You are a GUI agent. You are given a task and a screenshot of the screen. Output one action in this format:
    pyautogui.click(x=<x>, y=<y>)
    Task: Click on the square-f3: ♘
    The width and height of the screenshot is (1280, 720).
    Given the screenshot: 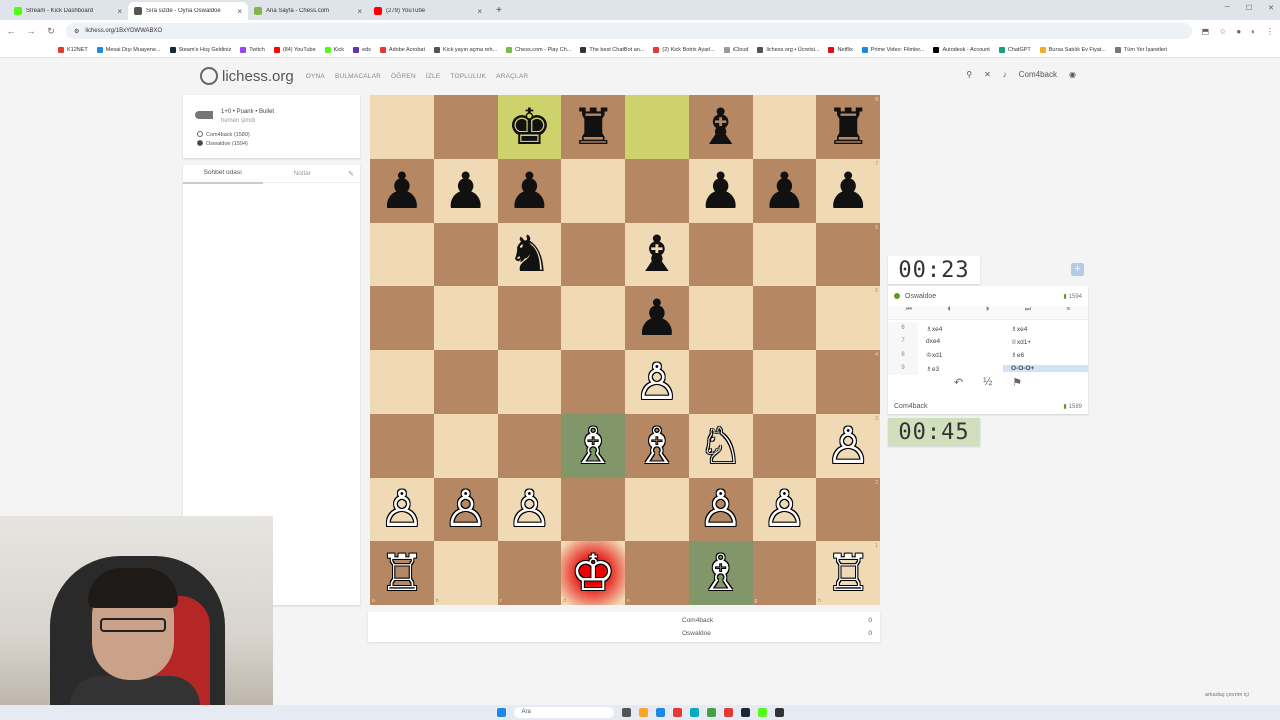 What is the action you would take?
    pyautogui.click(x=720, y=445)
    